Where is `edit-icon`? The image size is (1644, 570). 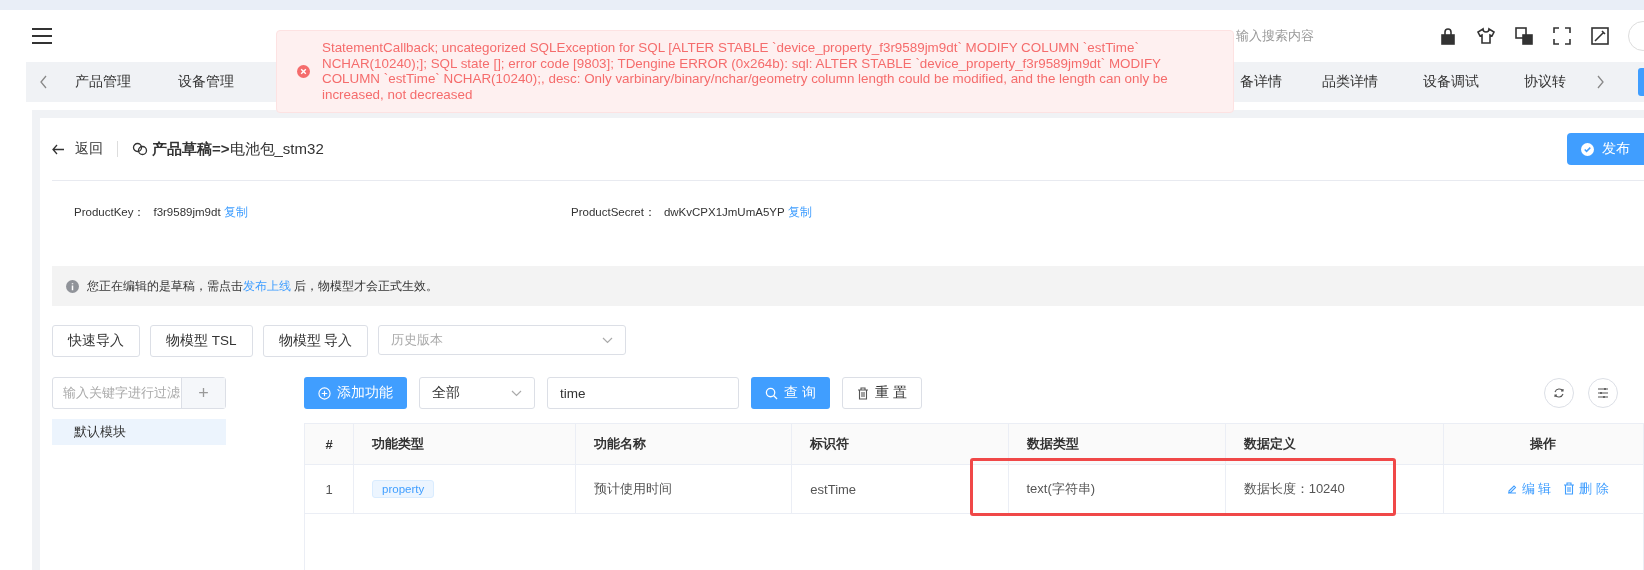
edit-icon is located at coordinates (1511, 489).